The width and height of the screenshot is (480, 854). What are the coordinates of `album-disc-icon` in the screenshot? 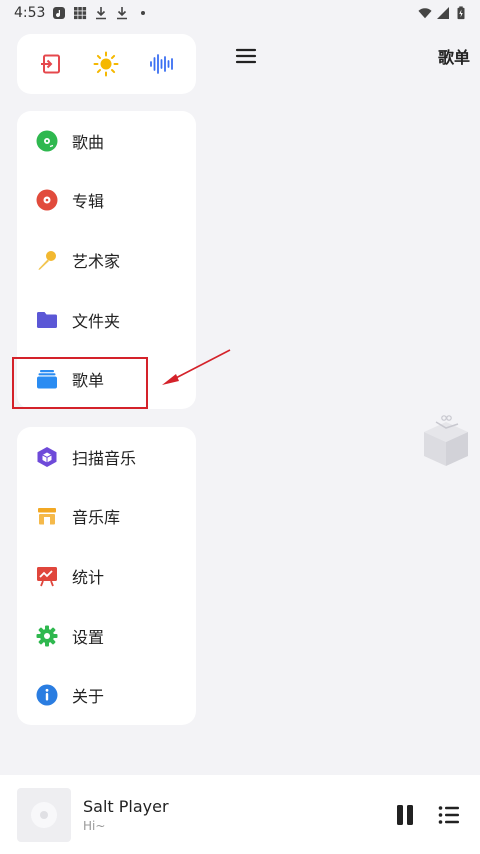 It's located at (47, 200).